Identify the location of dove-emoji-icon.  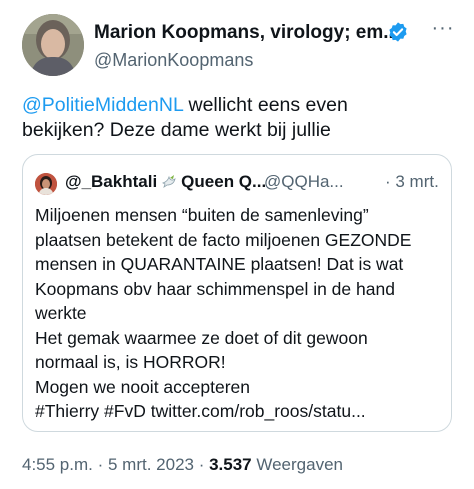
(169, 181).